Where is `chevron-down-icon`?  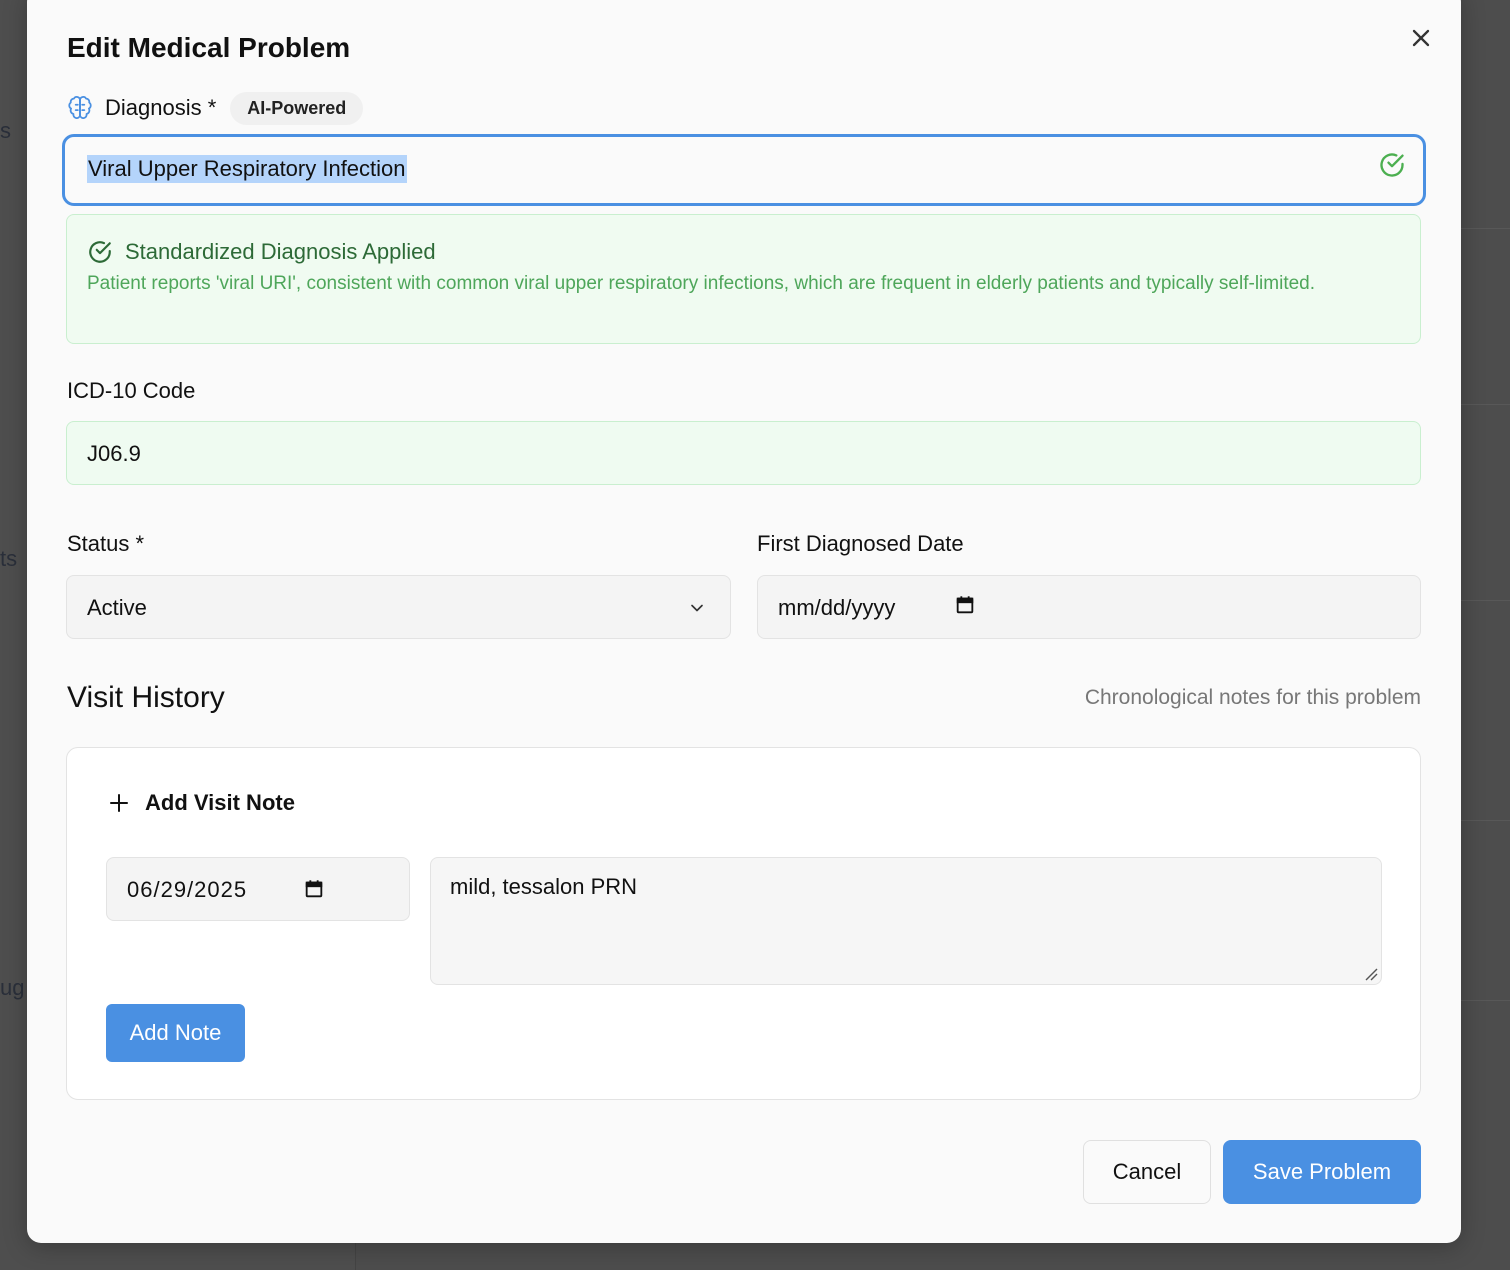
chevron-down-icon is located at coordinates (697, 608).